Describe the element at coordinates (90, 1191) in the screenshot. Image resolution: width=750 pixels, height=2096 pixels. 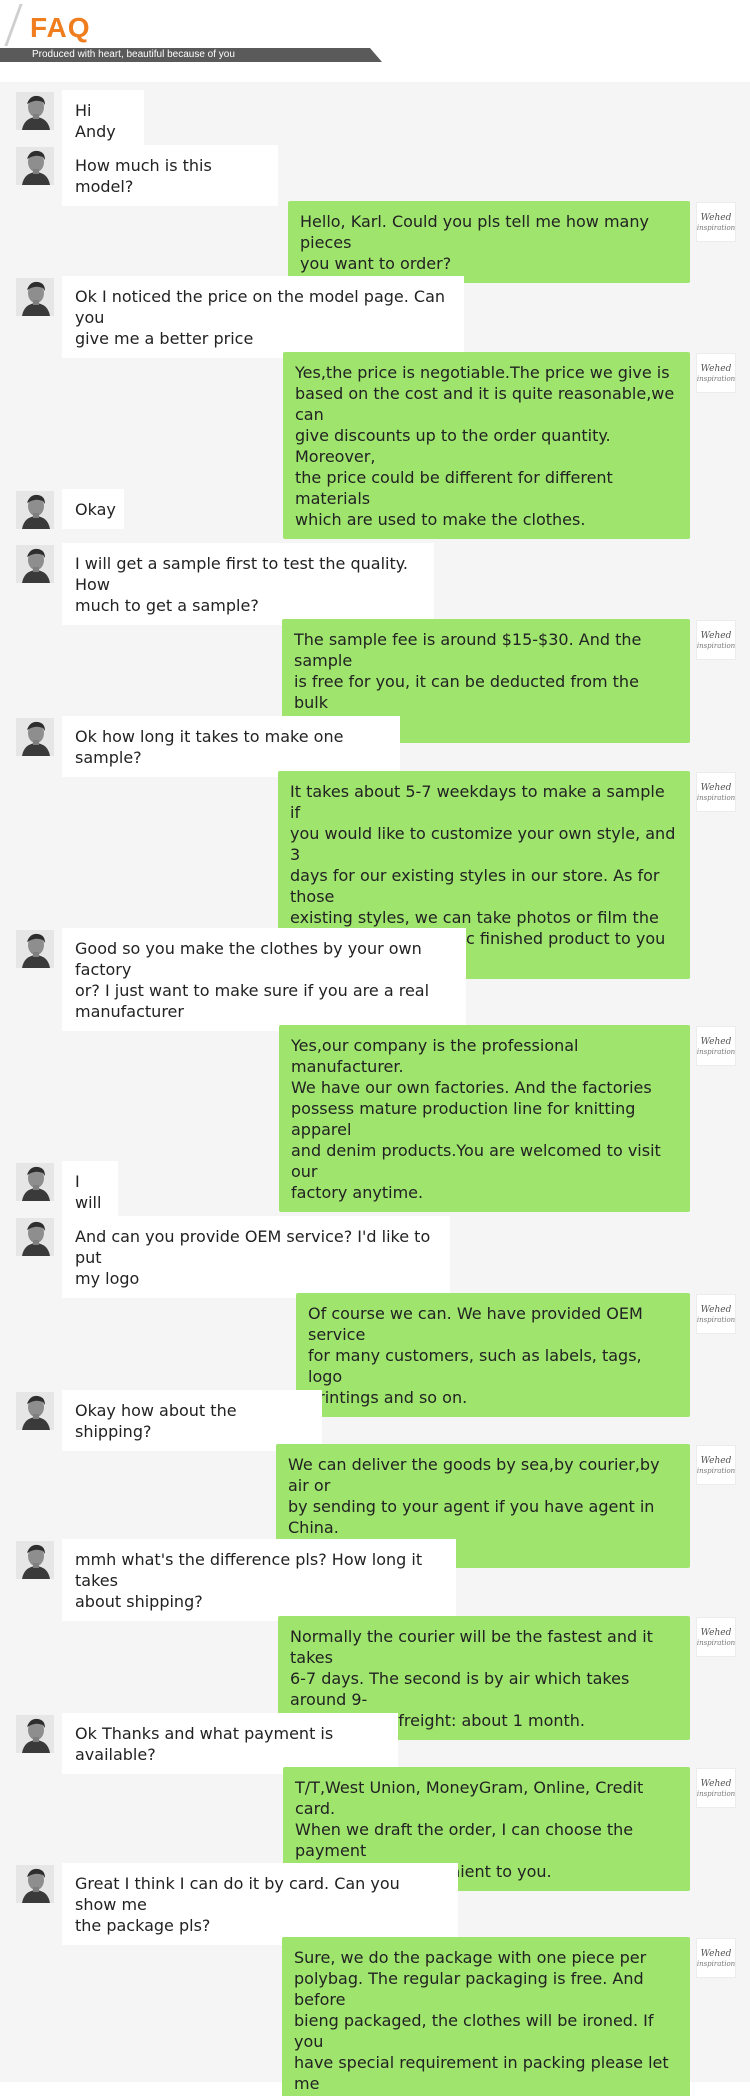
I see `customer-message-bubble: I will` at that location.